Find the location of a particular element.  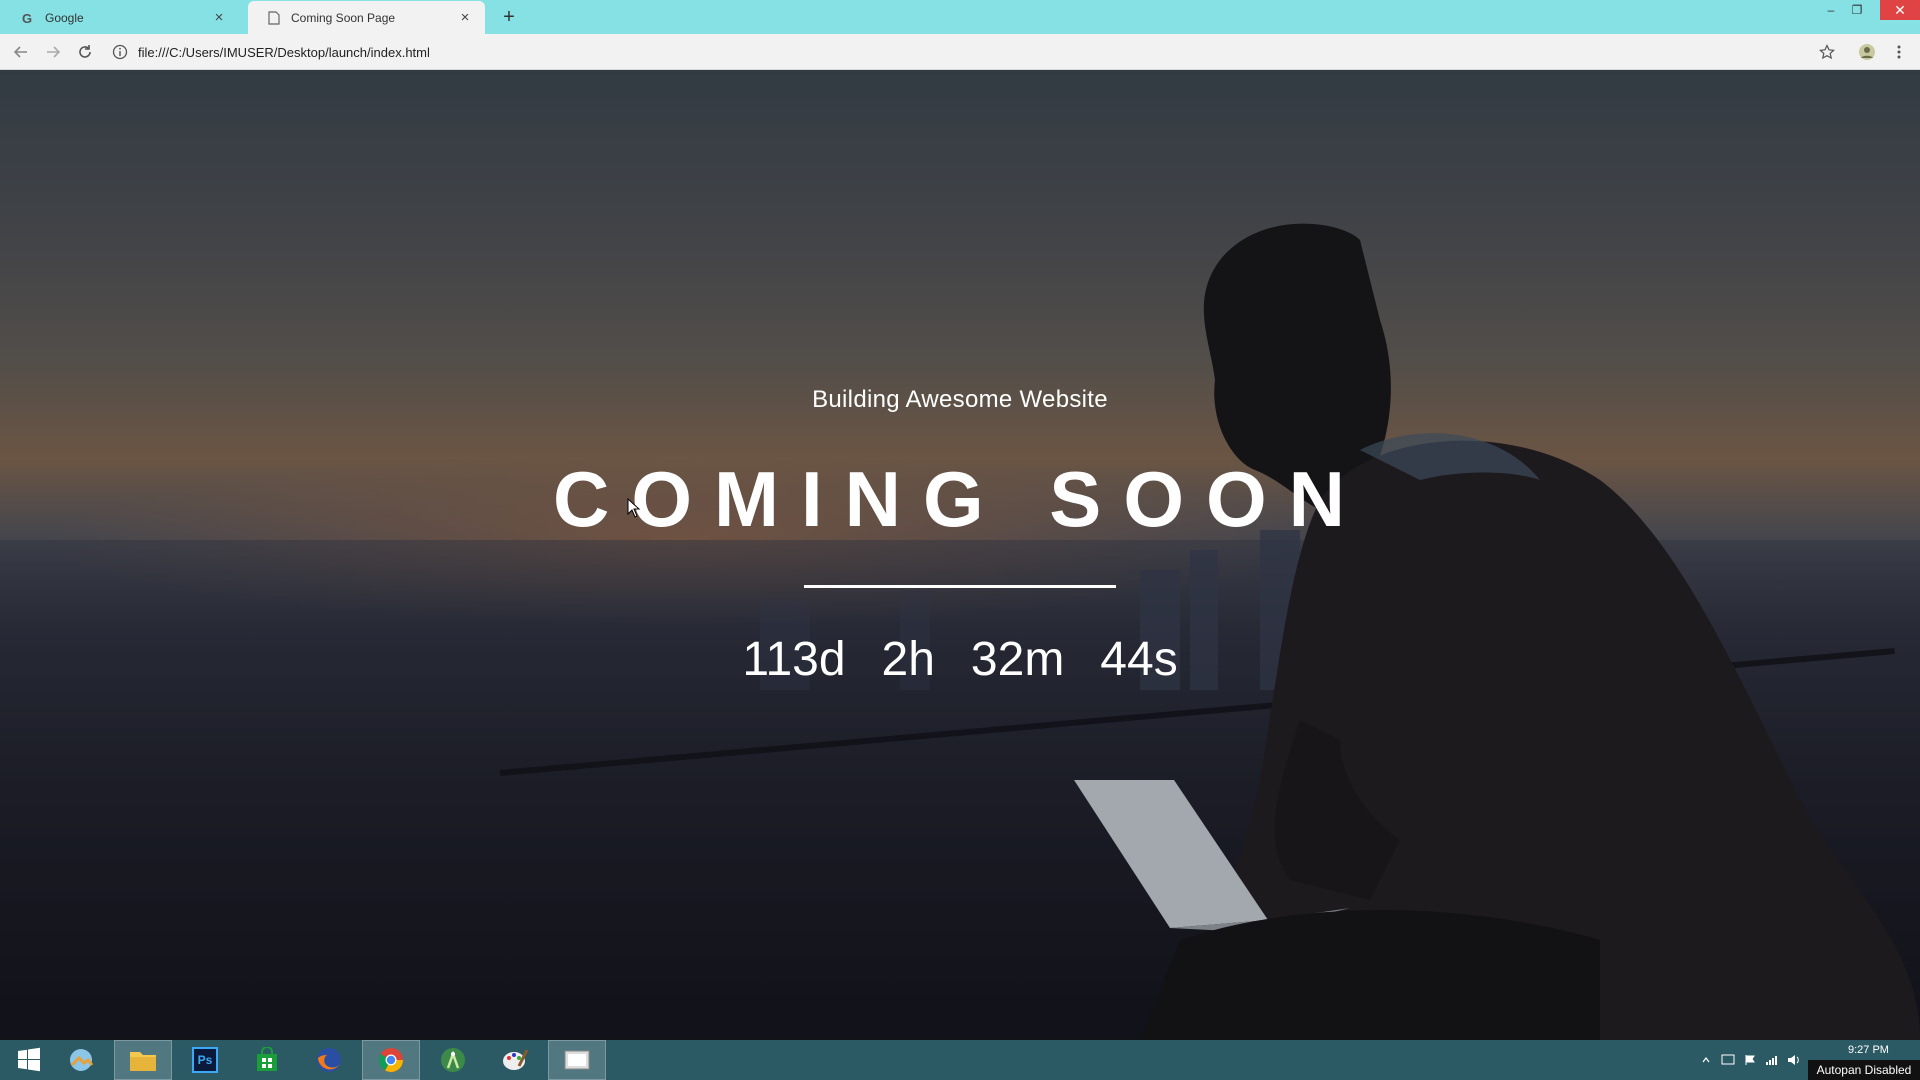

mouse-cursor-icon is located at coordinates (634, 508).